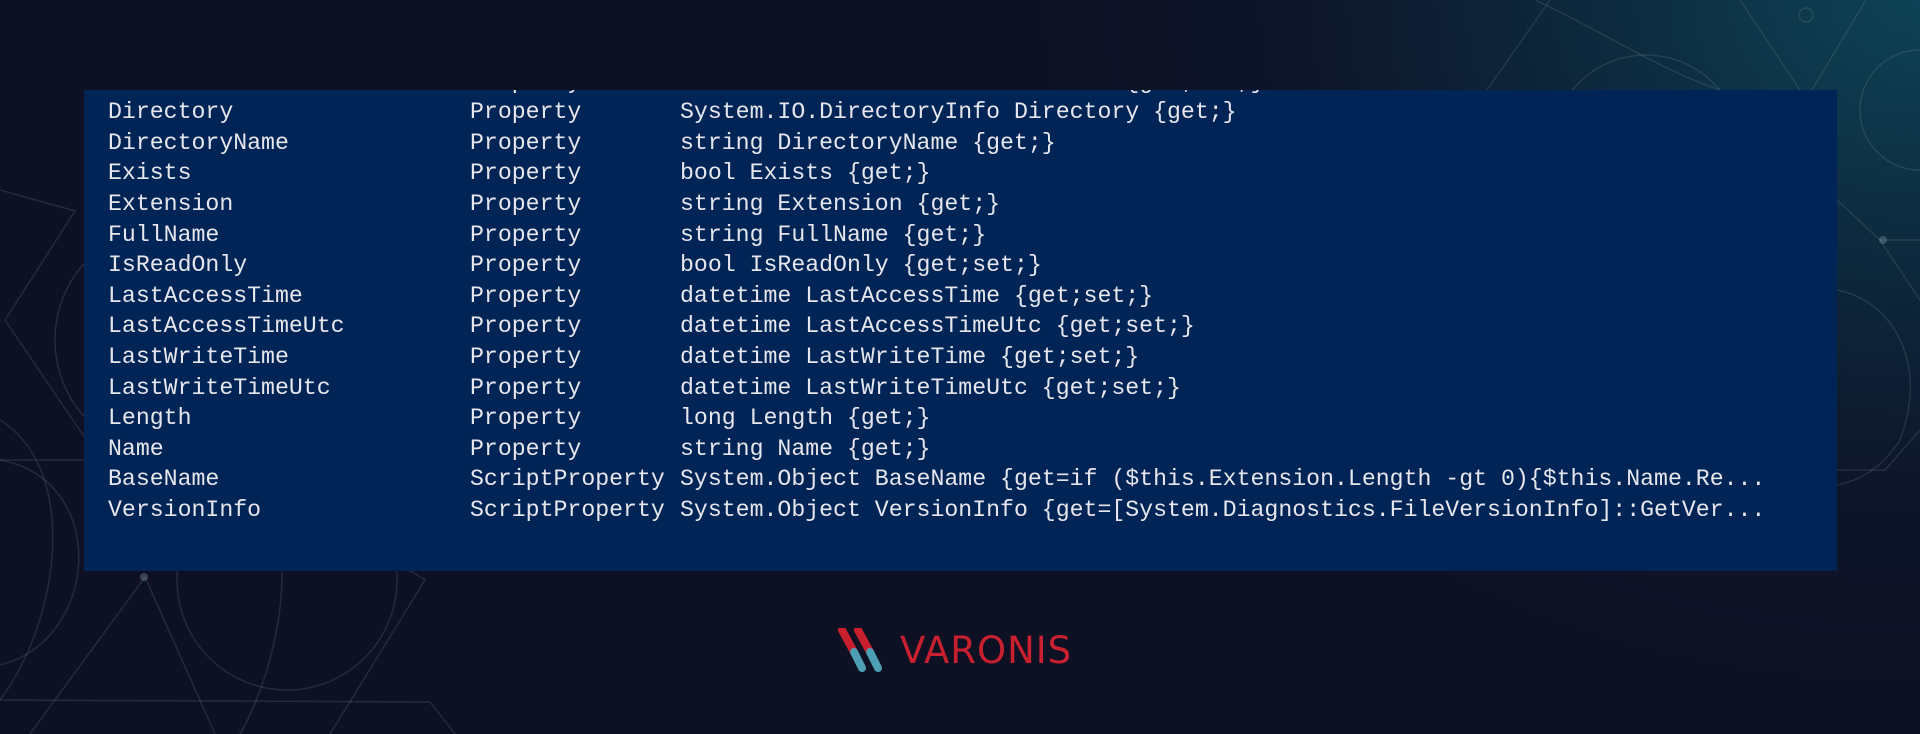 The width and height of the screenshot is (1920, 734). Describe the element at coordinates (198, 142) in the screenshot. I see `member-name: DirectoryName` at that location.